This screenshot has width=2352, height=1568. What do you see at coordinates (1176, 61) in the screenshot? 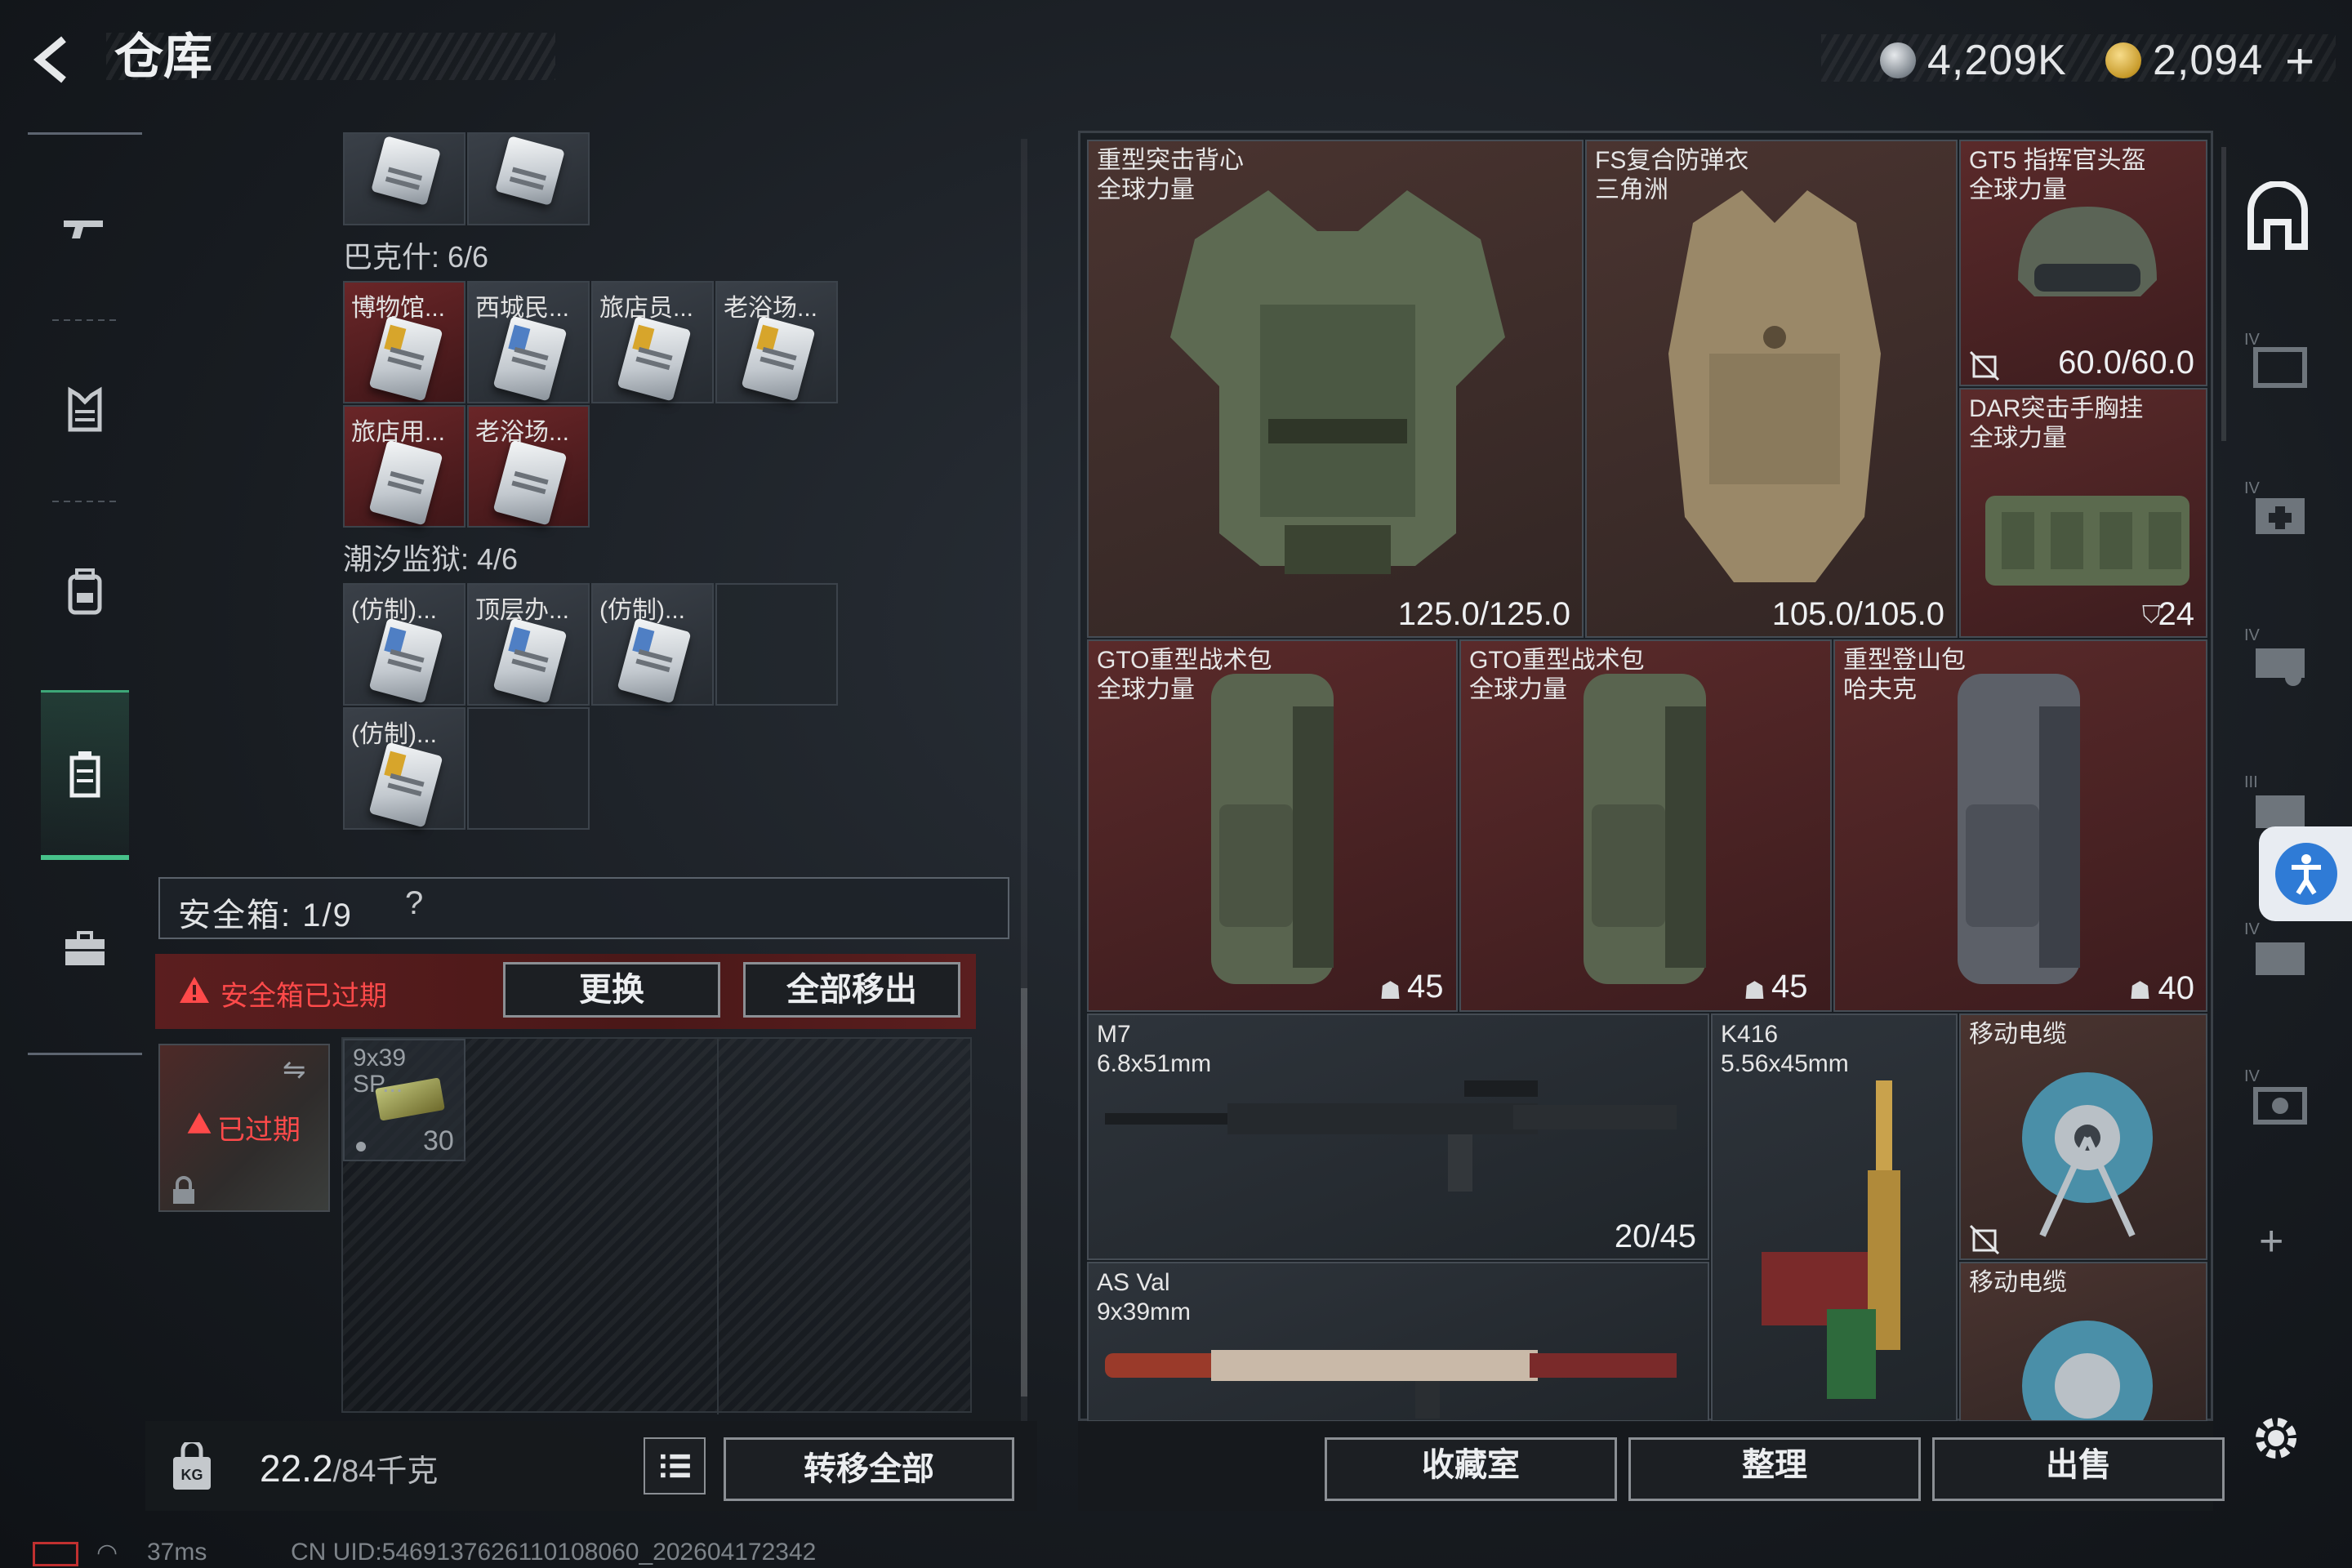
I see `header: 仓库 4,209K 2,094 +` at bounding box center [1176, 61].